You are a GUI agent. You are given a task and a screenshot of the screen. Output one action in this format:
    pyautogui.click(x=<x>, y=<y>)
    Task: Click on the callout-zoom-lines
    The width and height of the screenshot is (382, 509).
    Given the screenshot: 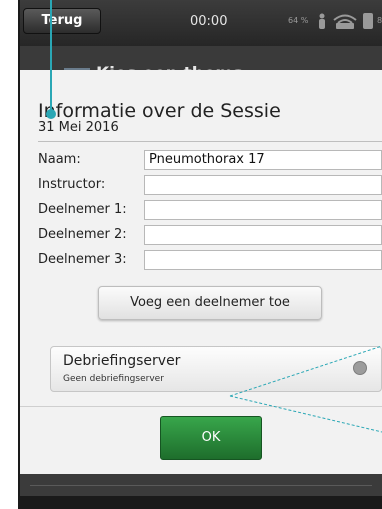 What is the action you would take?
    pyautogui.click(x=305, y=389)
    